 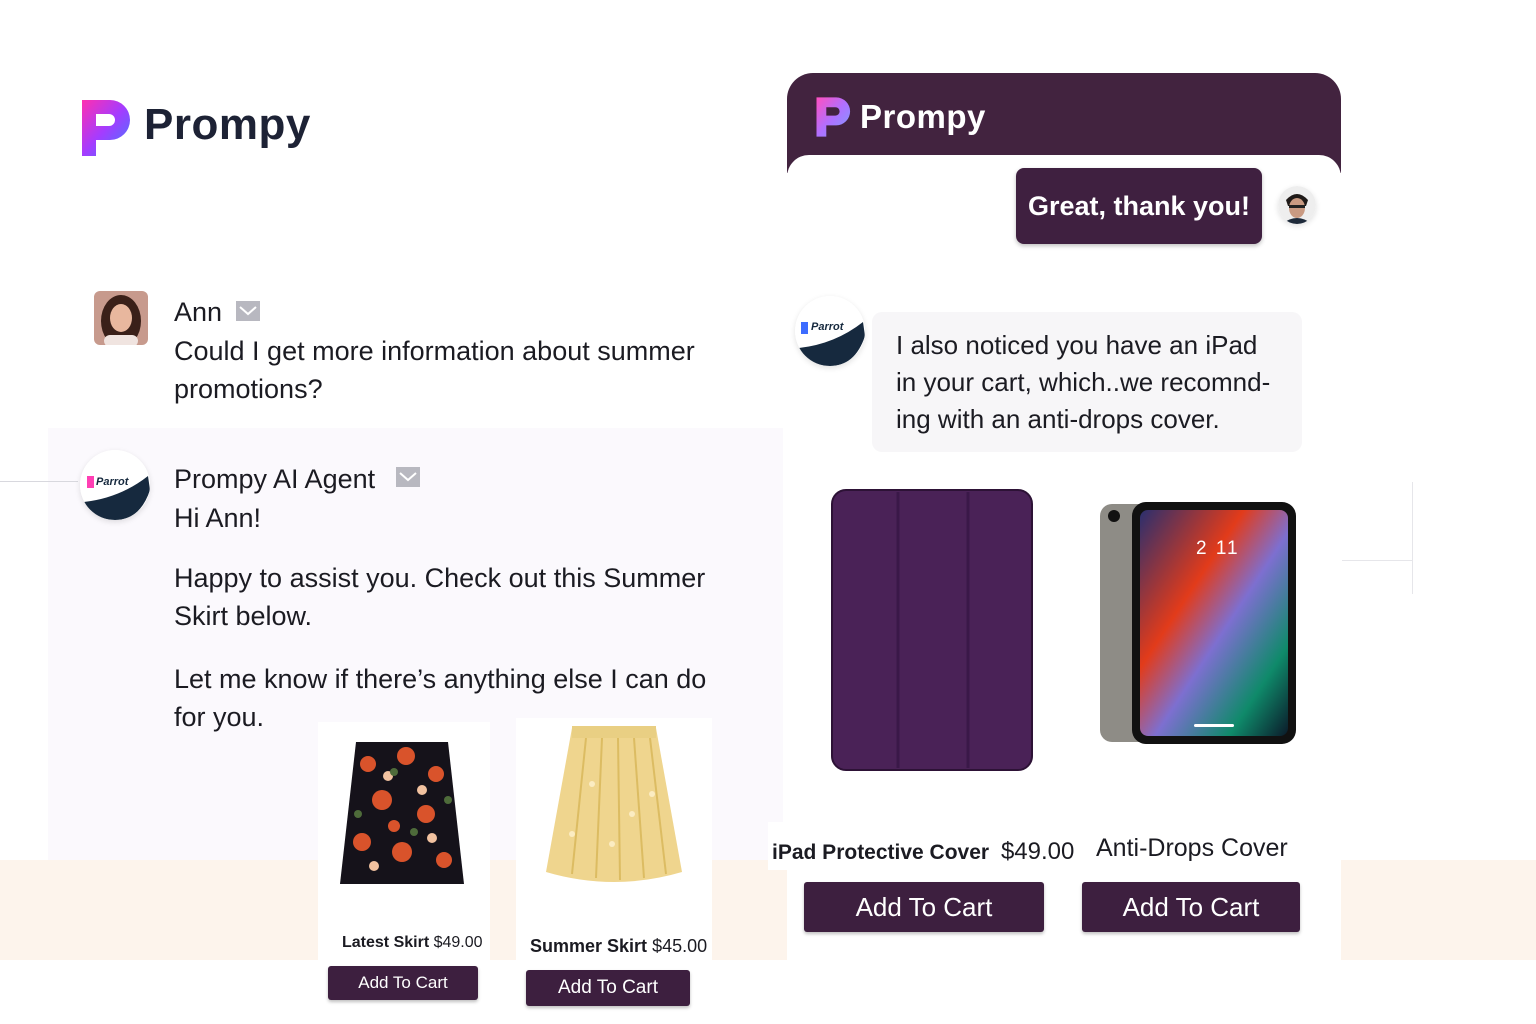 I want to click on product-label-cover: iPad Protective Cover $49.00, so click(x=921, y=846).